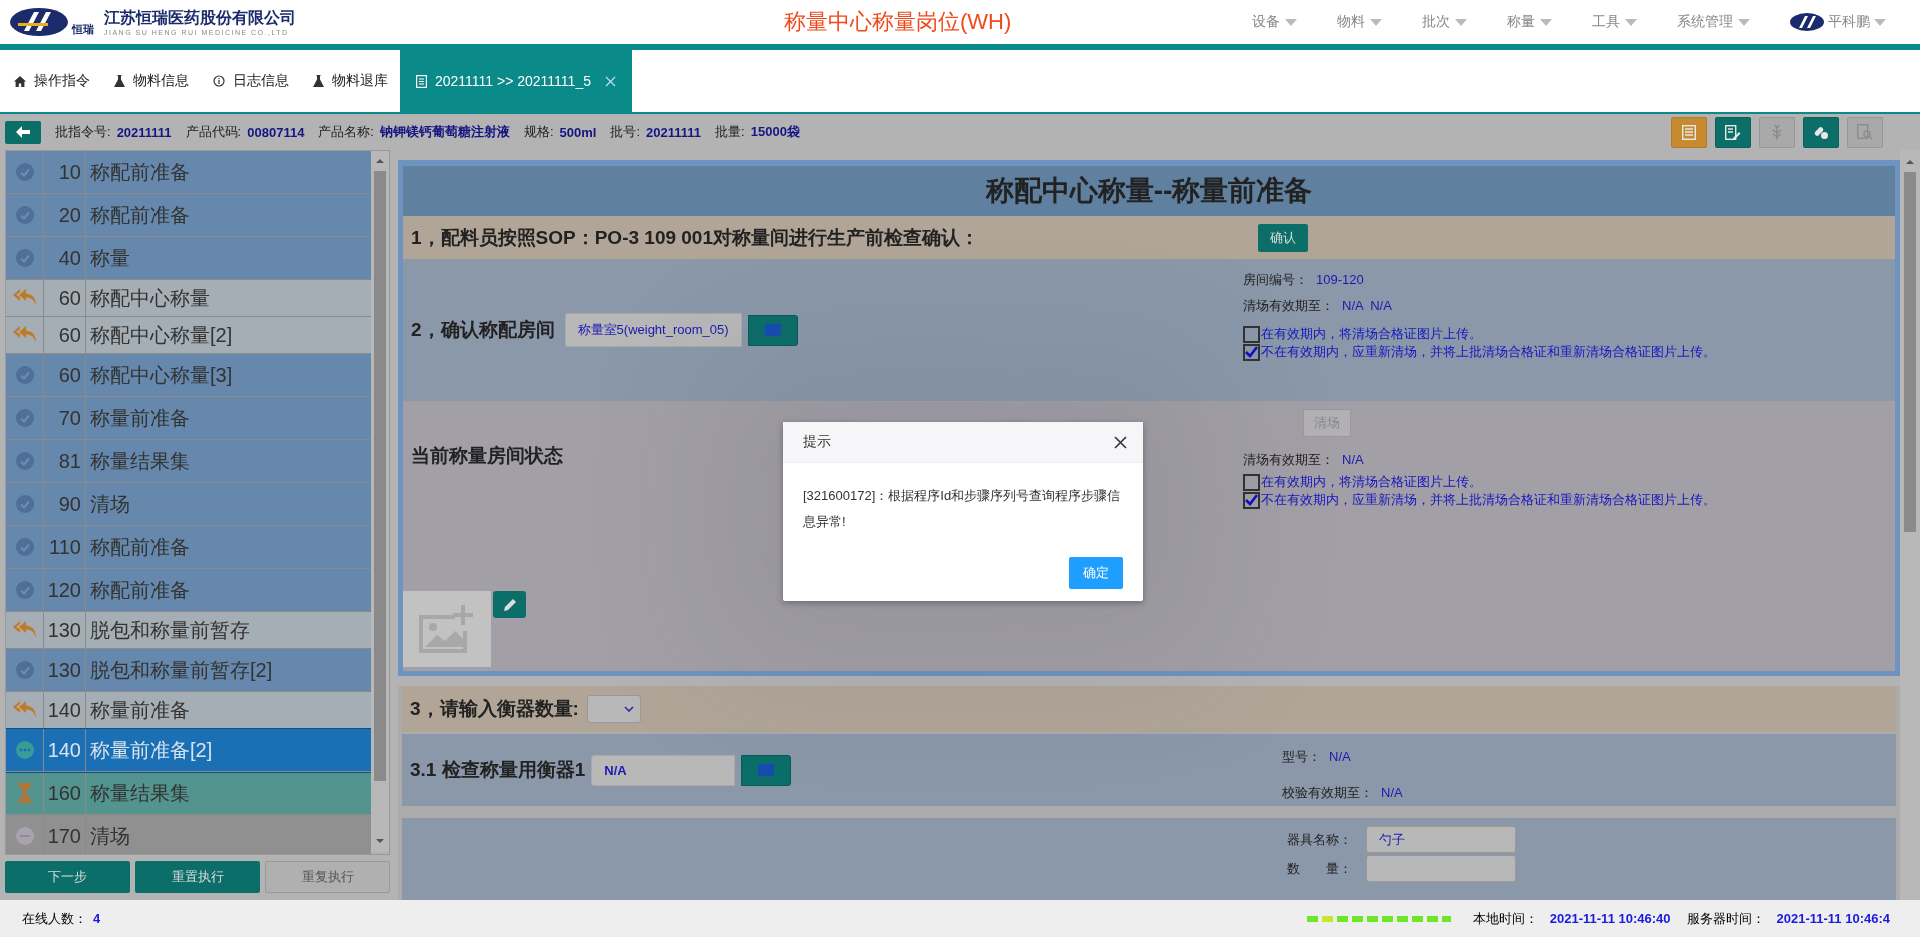  I want to click on step-row: 60 称配中心称量[3], so click(188, 375).